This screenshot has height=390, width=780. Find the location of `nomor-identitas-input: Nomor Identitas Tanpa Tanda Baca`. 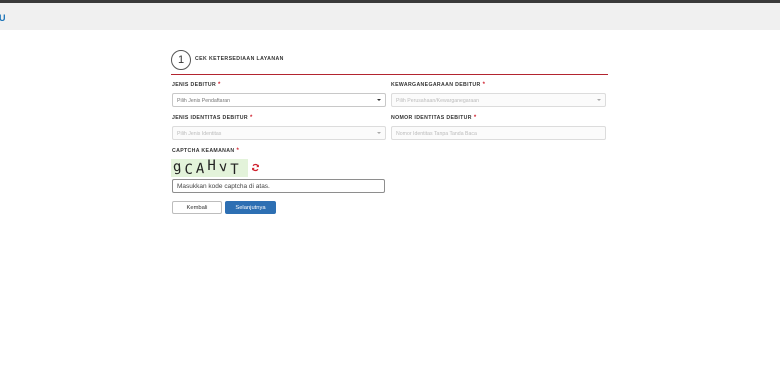

nomor-identitas-input: Nomor Identitas Tanpa Tanda Baca is located at coordinates (498, 133).